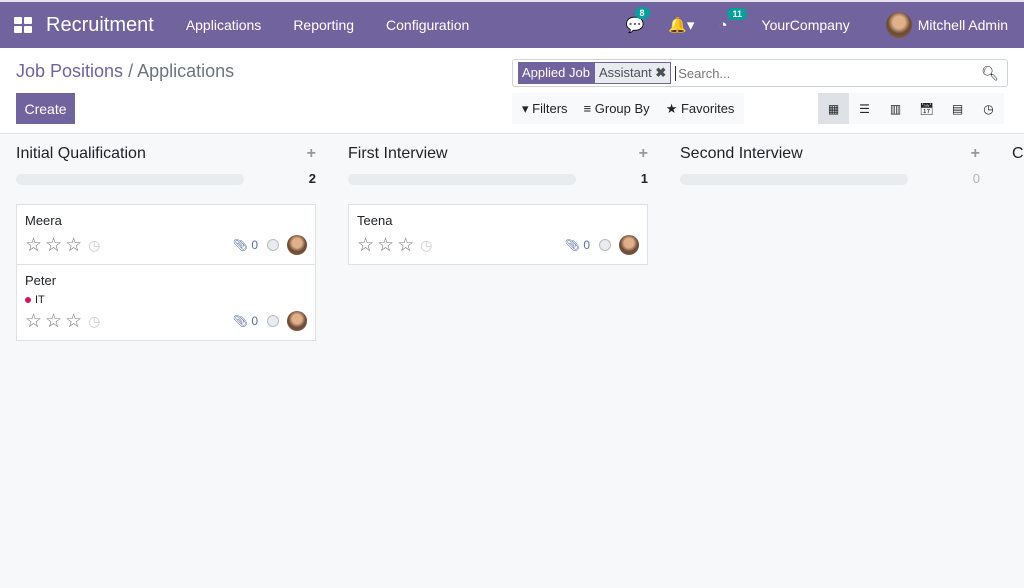 This screenshot has height=588, width=1024. I want to click on breadcrumb-job-positions: Job Positions, so click(69, 71).